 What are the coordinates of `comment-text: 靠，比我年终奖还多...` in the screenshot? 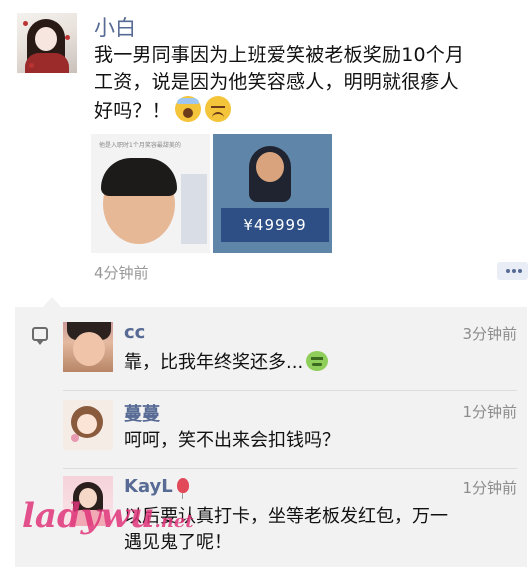 It's located at (319, 363).